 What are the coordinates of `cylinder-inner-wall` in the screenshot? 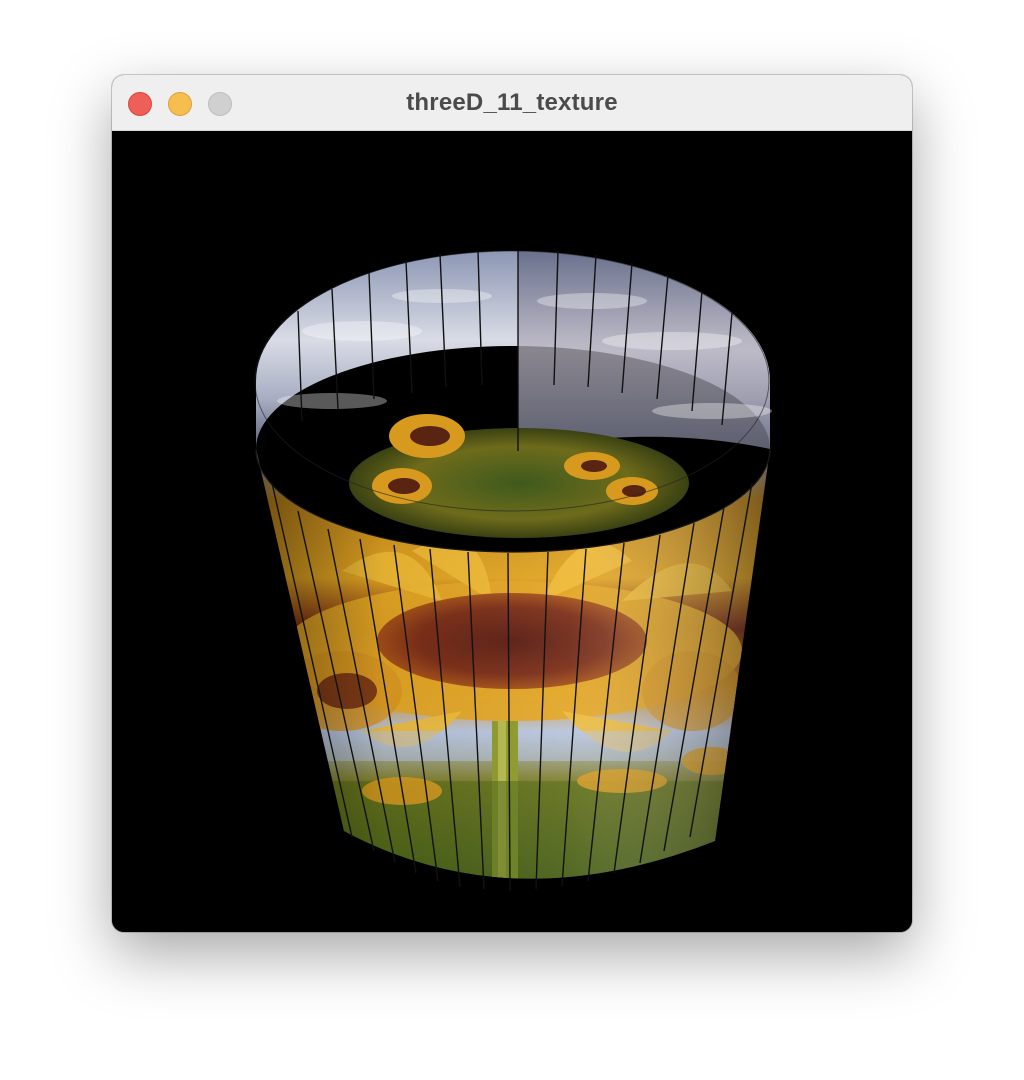 It's located at (514, 394).